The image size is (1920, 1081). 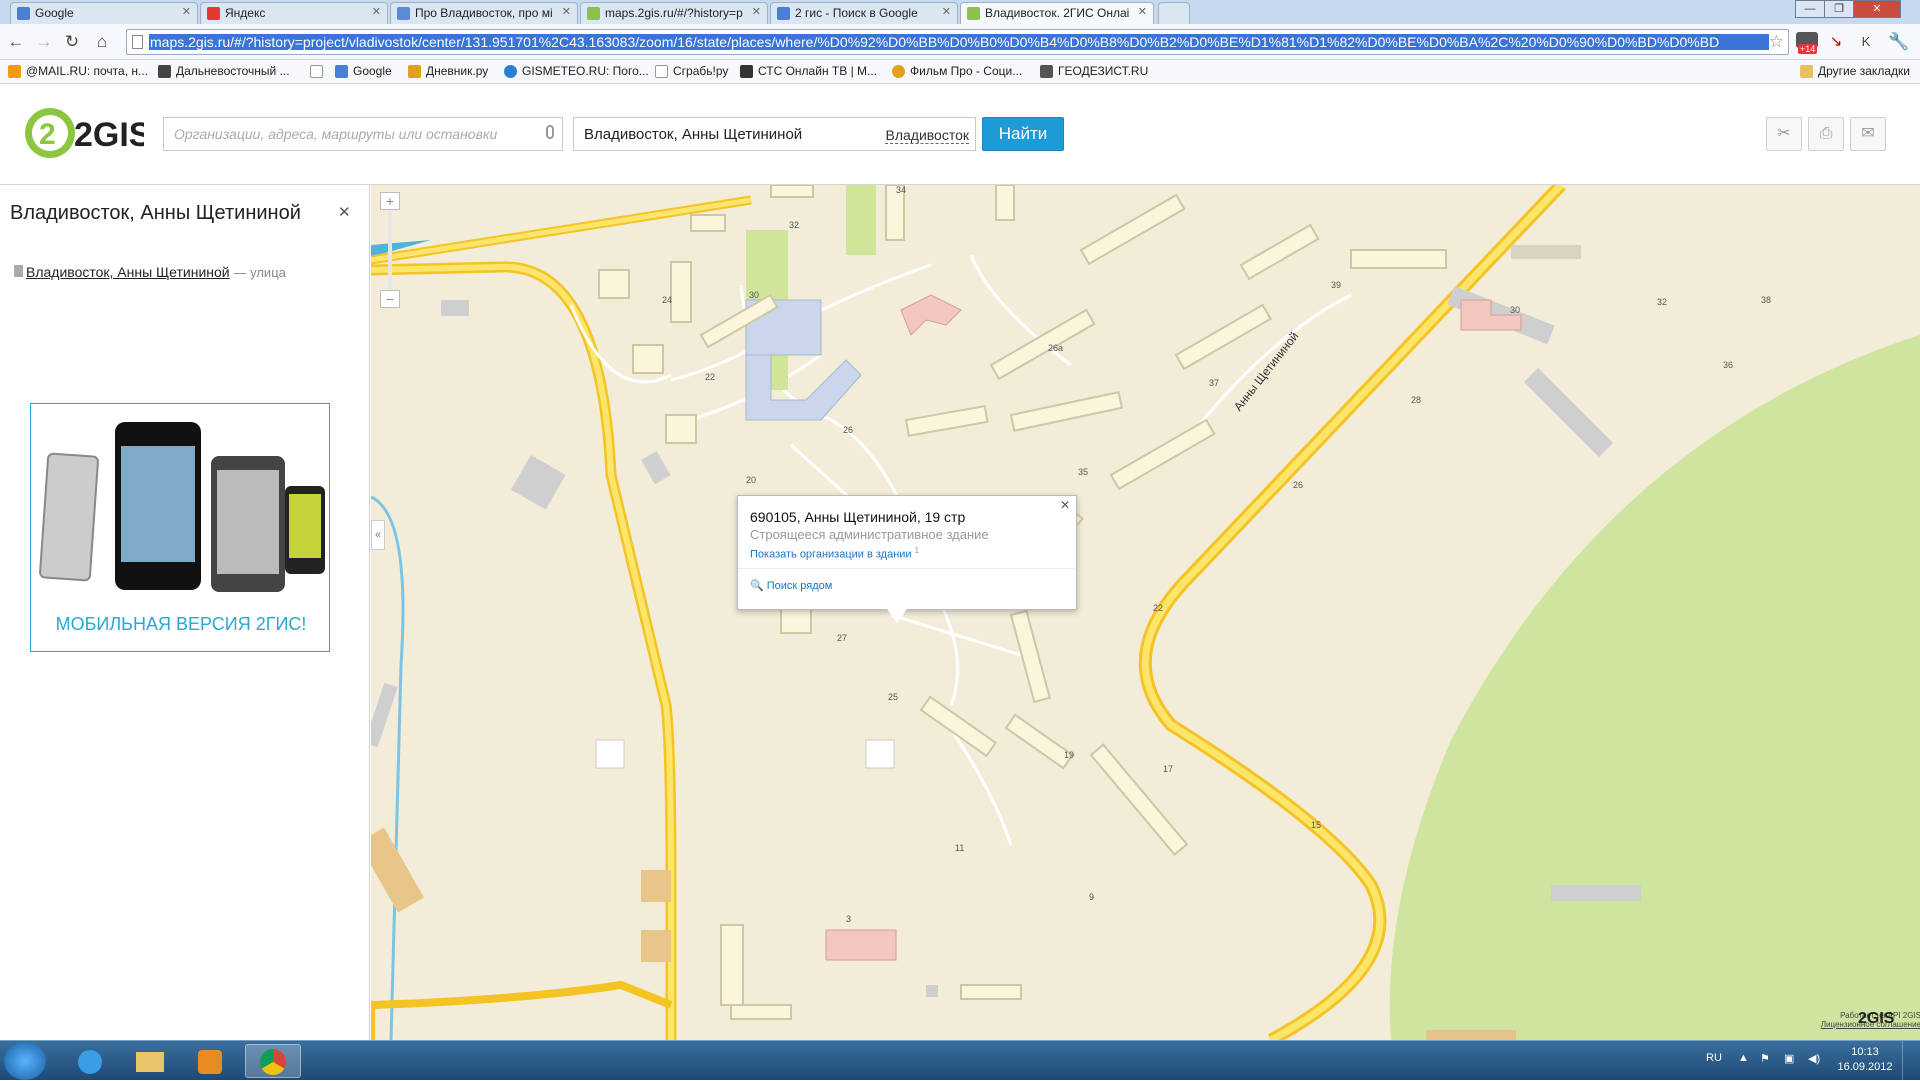 I want to click on wrench-icon: 🔧, so click(x=1898, y=42).